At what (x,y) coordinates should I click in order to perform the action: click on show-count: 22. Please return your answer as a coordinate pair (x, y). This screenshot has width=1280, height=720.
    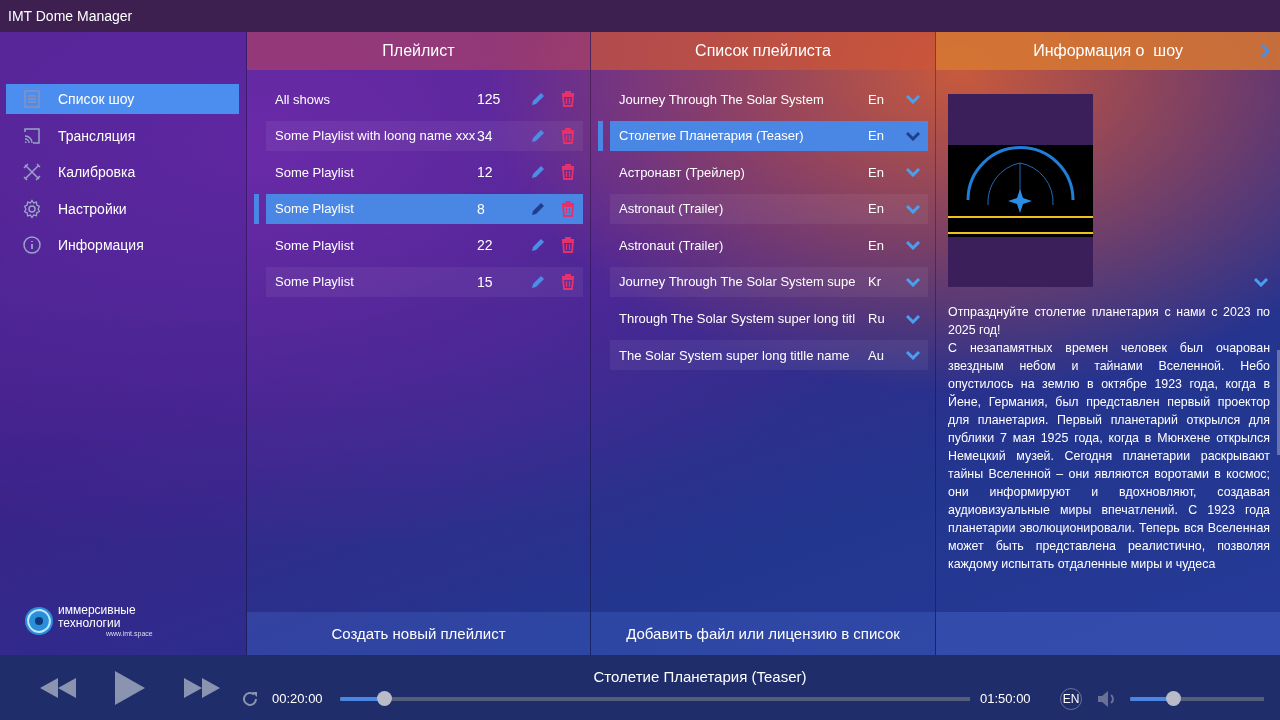
    Looking at the image, I should click on (485, 245).